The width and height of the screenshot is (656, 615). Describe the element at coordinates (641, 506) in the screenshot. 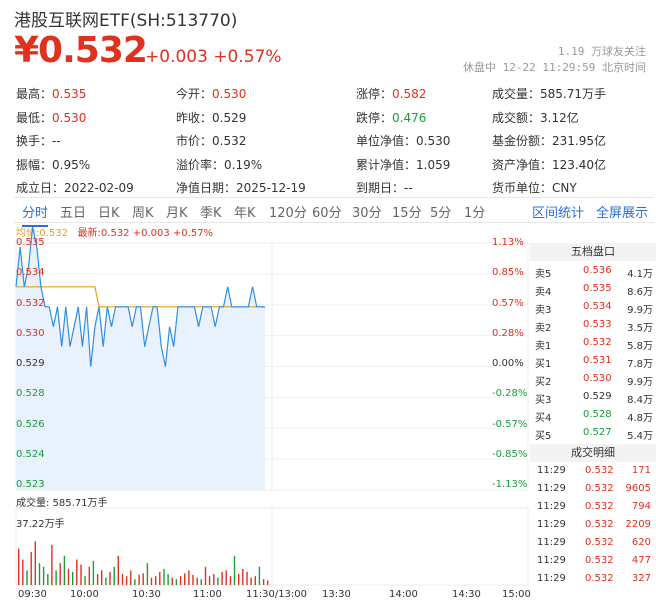

I see `trade-volume: 794` at that location.